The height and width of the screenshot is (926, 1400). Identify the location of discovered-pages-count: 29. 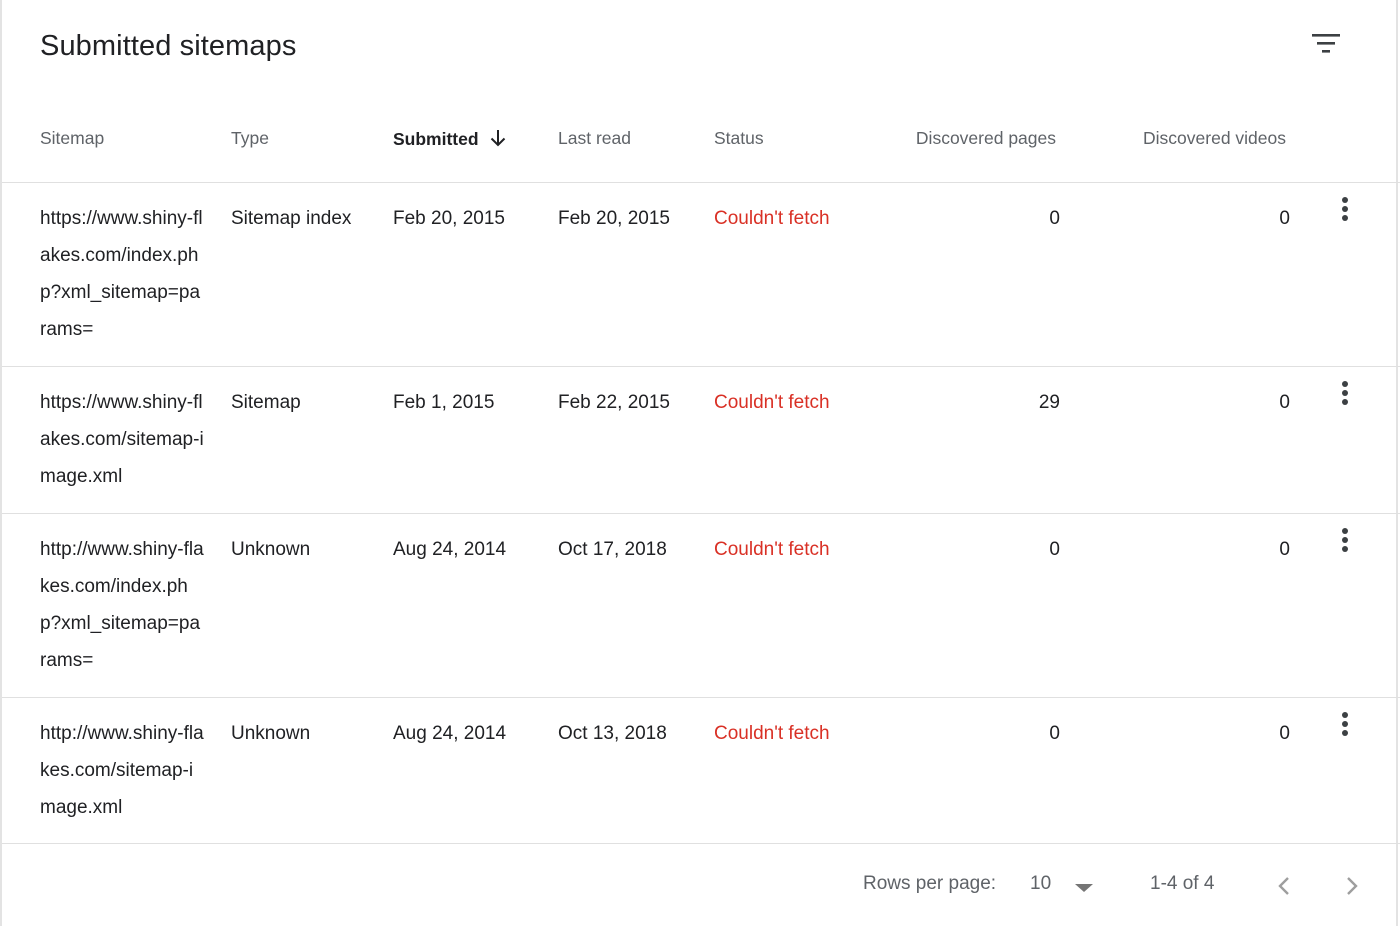
(1049, 402).